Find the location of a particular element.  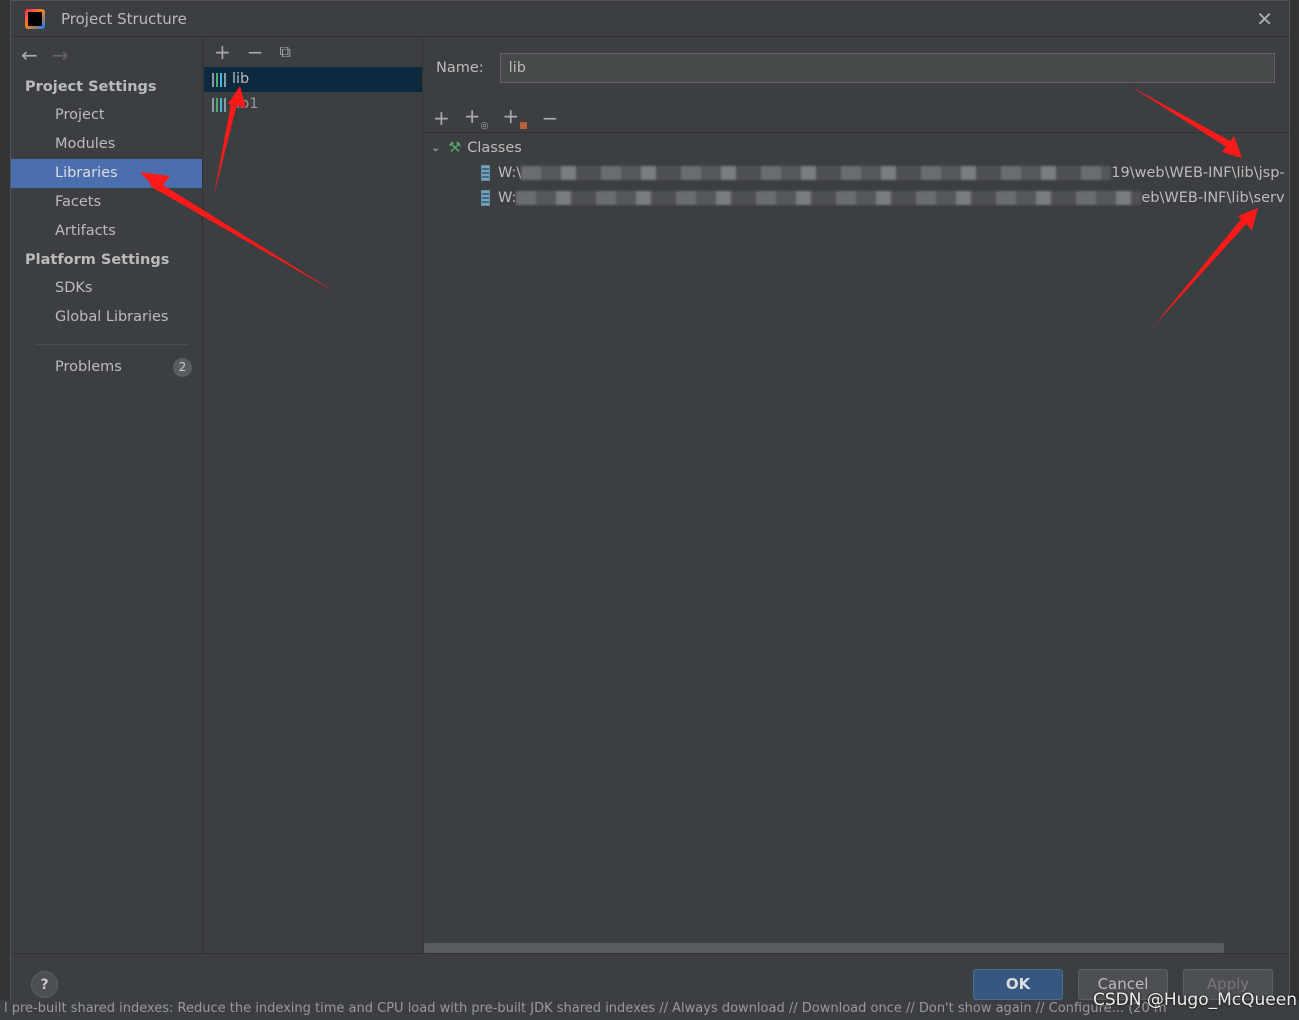

chevron-down-icon: ⌄ is located at coordinates (435, 147).